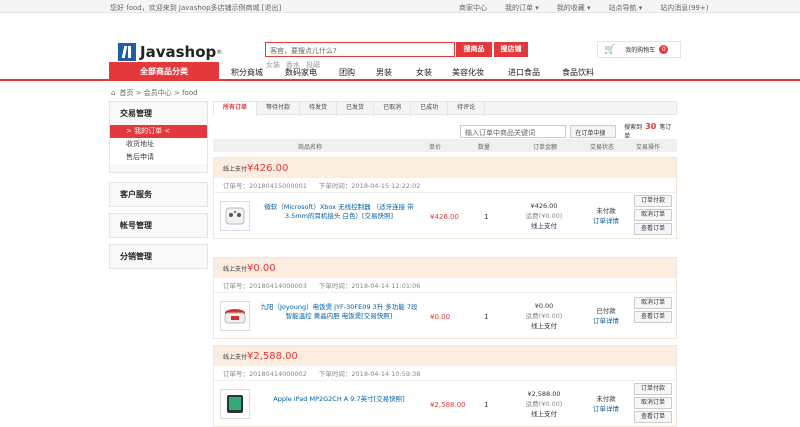 This screenshot has width=800, height=427. Describe the element at coordinates (393, 109) in the screenshot. I see `tab-cancelled: 已取消` at that location.